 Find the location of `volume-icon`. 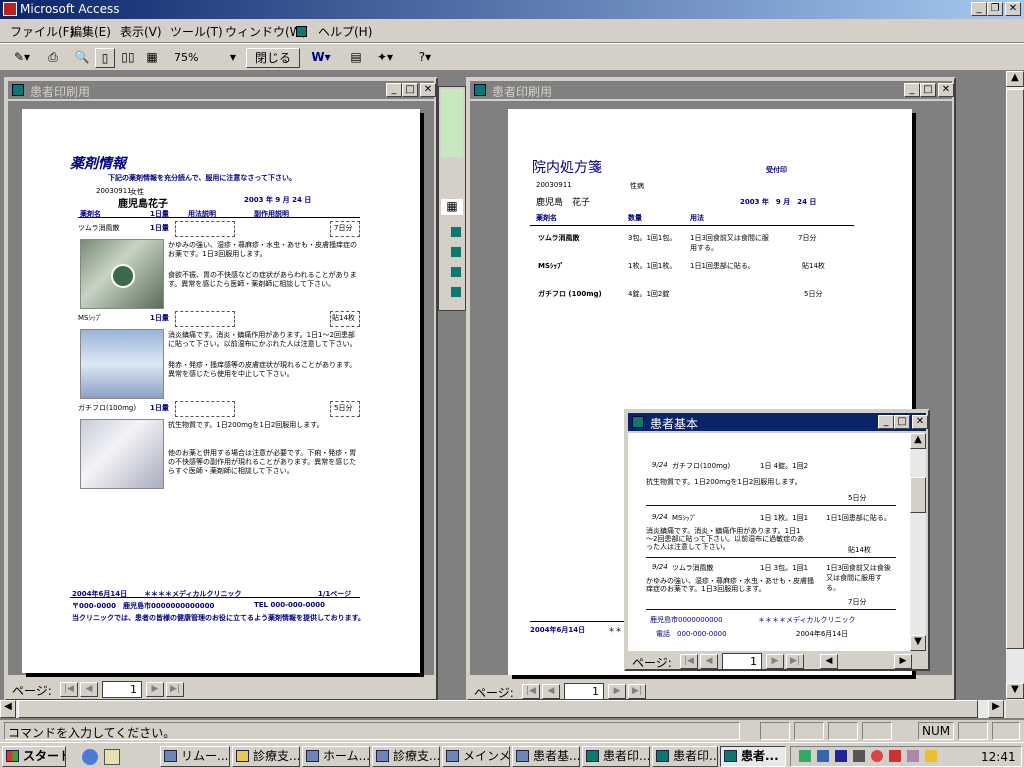

volume-icon is located at coordinates (805, 756).